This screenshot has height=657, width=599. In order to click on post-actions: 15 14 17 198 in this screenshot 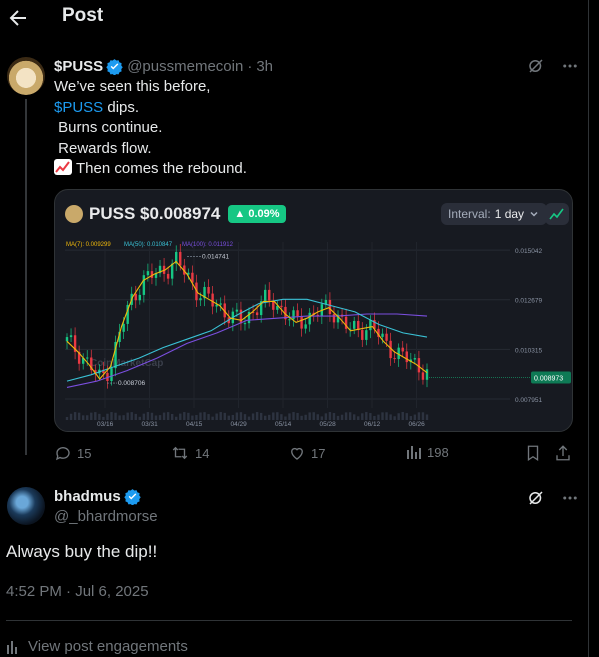, I will do `click(314, 454)`.